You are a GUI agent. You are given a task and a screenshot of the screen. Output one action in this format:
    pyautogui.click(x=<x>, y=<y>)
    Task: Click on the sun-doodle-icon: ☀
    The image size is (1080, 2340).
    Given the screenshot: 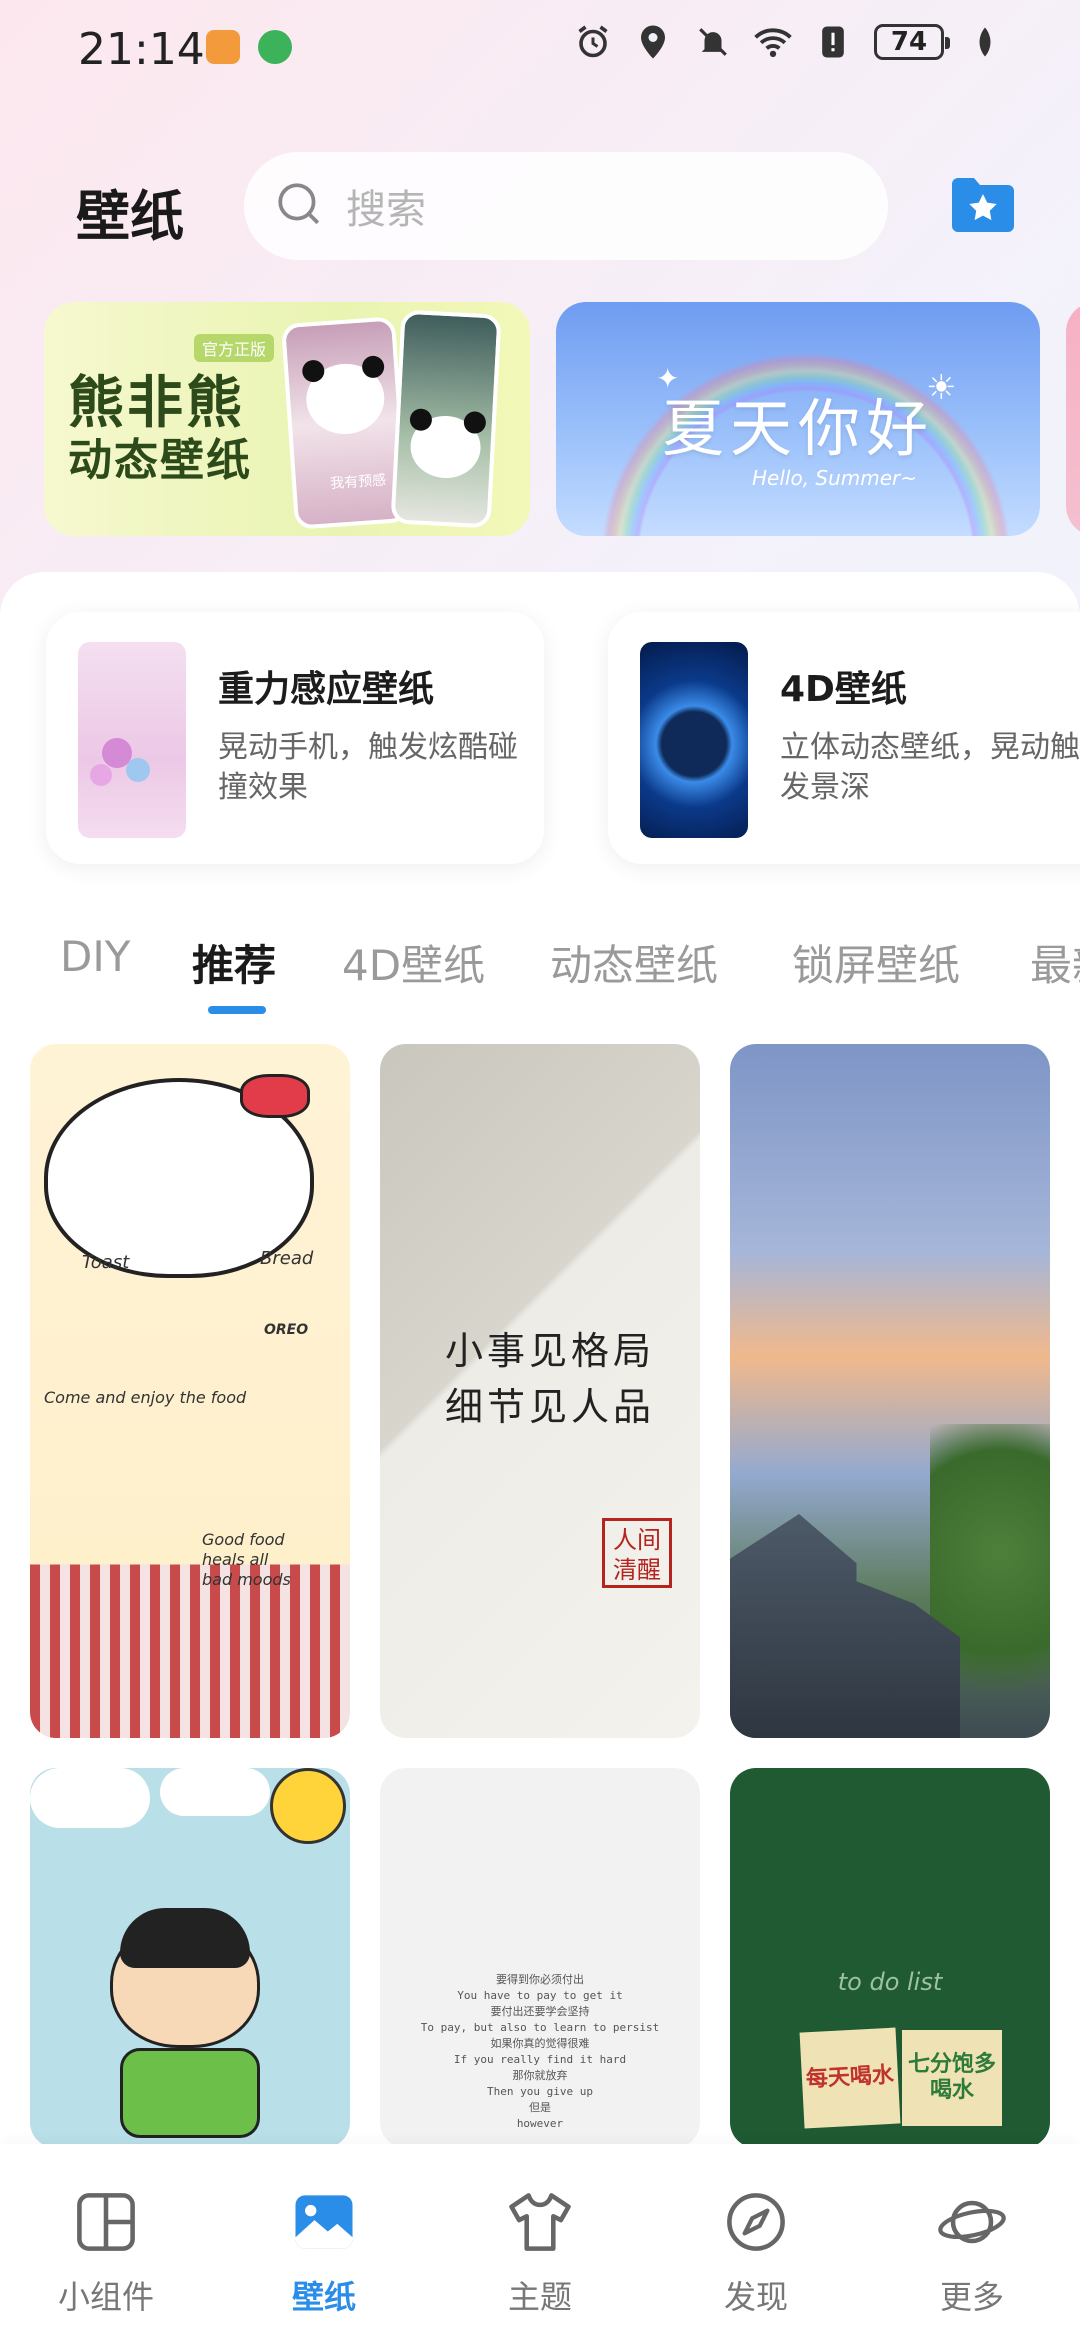 What is the action you would take?
    pyautogui.click(x=941, y=388)
    